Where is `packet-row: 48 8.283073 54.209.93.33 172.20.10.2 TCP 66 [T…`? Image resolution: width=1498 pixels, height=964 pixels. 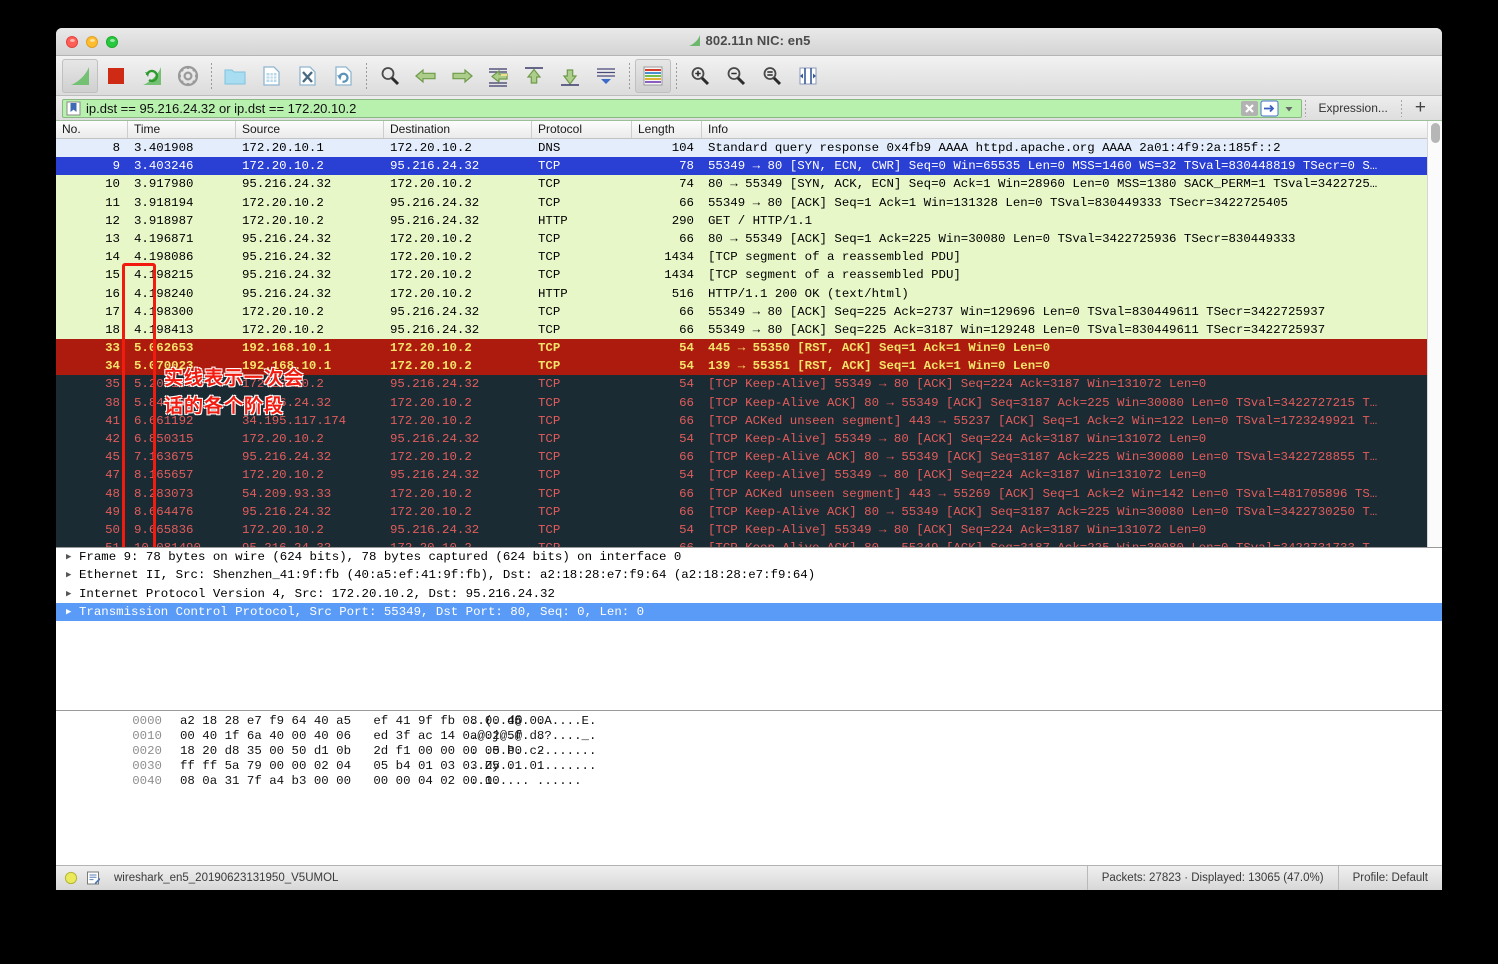
packet-row: 48 8.283073 54.209.93.33 172.20.10.2 TCP 66 [T… is located at coordinates (749, 493).